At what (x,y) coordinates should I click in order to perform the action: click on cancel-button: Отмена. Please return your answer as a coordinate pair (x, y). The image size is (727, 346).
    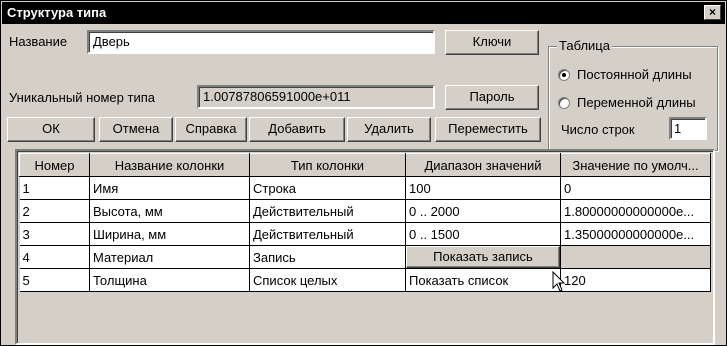
    Looking at the image, I should click on (136, 129).